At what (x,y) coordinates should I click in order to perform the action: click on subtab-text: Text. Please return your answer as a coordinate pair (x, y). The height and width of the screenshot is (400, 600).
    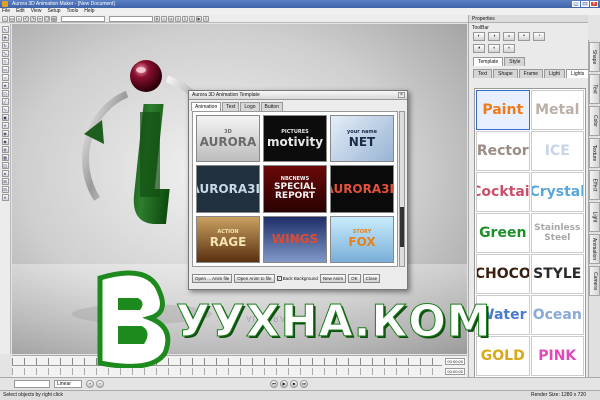
    Looking at the image, I should click on (483, 73).